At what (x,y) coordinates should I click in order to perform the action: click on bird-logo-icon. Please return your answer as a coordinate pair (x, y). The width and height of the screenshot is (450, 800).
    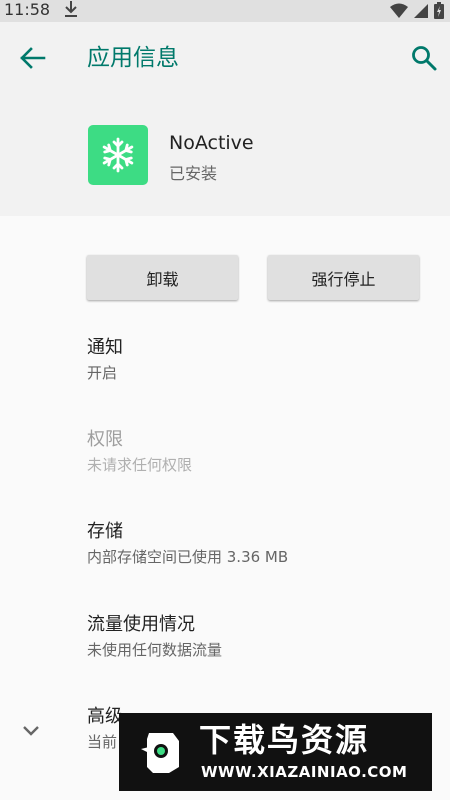
    Looking at the image, I should click on (160, 753).